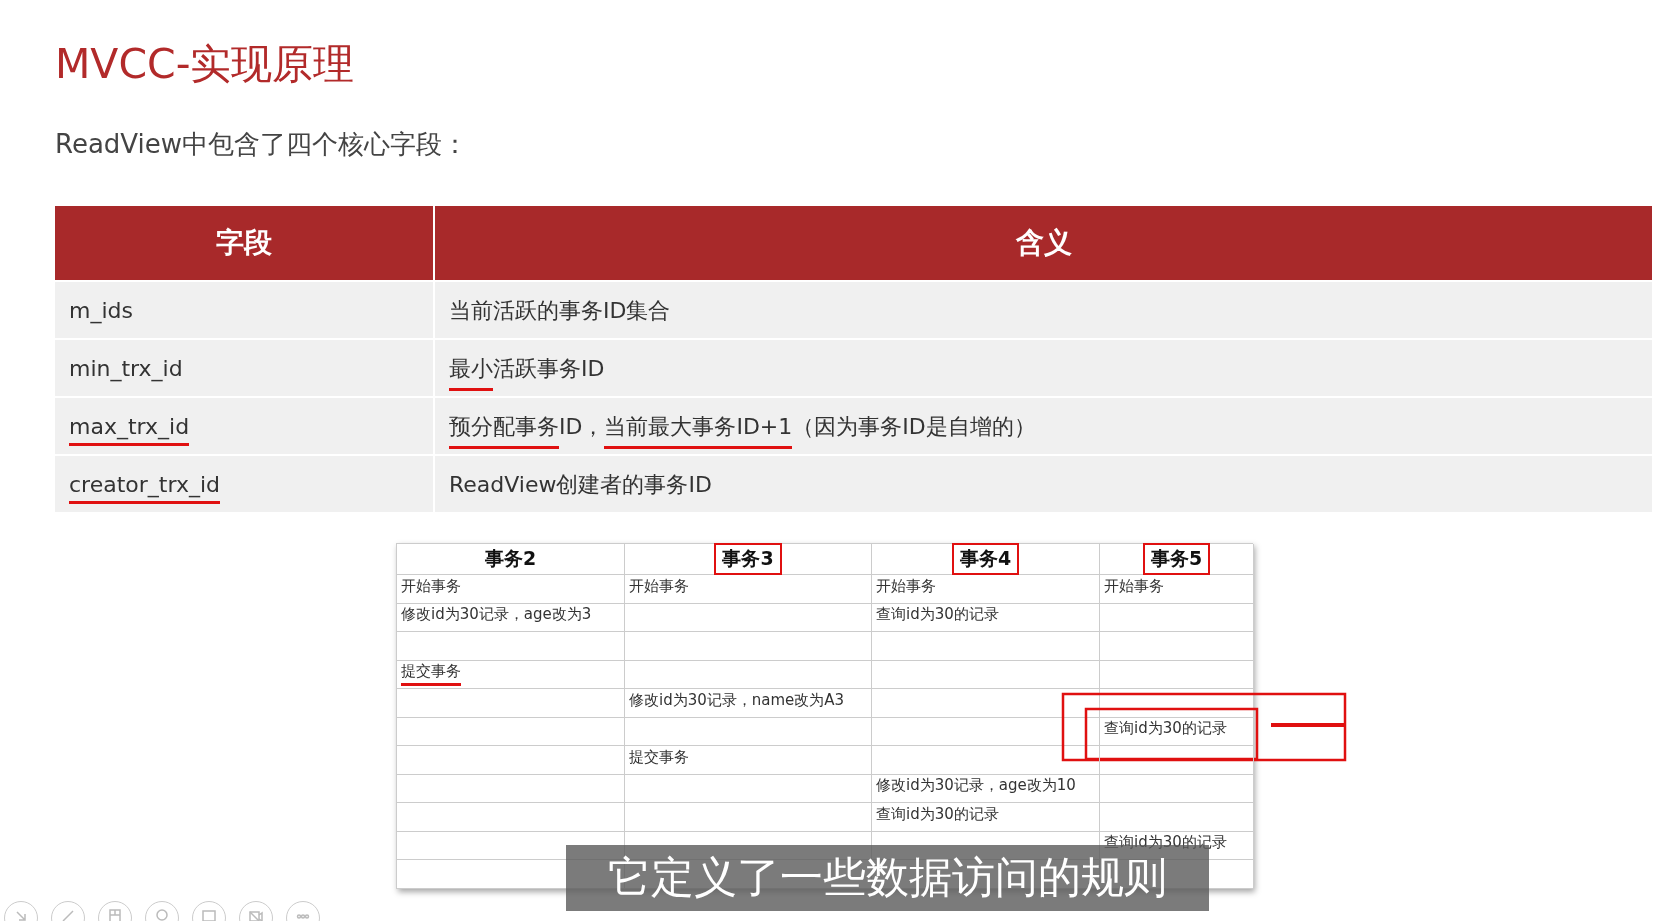  What do you see at coordinates (162, 914) in the screenshot?
I see `magnifier-icon` at bounding box center [162, 914].